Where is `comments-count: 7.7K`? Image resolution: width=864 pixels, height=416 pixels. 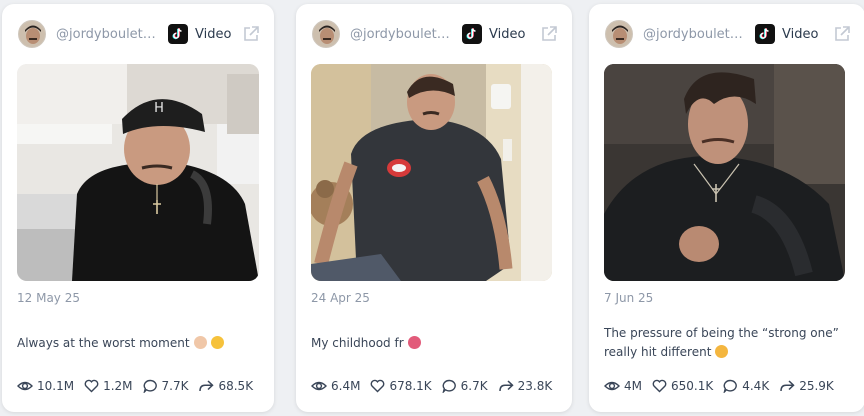
comments-count: 7.7K is located at coordinates (175, 386).